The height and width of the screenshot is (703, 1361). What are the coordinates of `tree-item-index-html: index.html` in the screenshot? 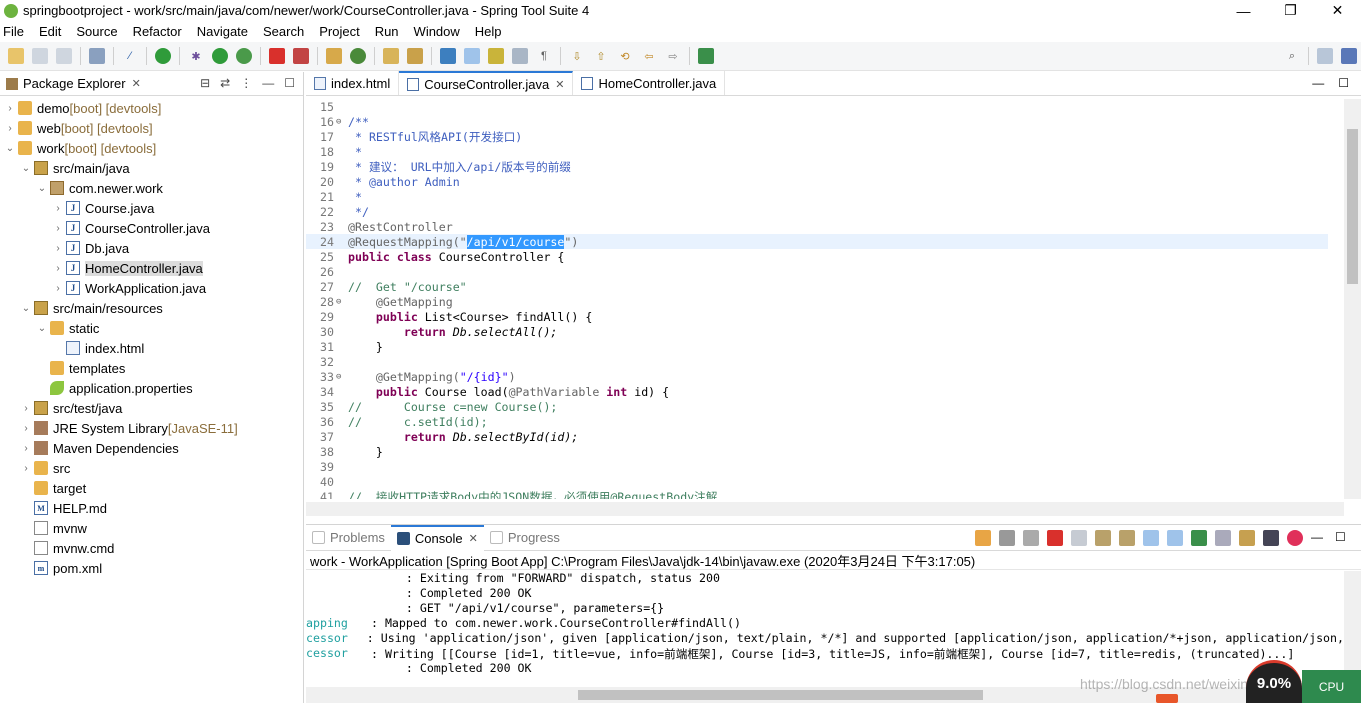 It's located at (151, 348).